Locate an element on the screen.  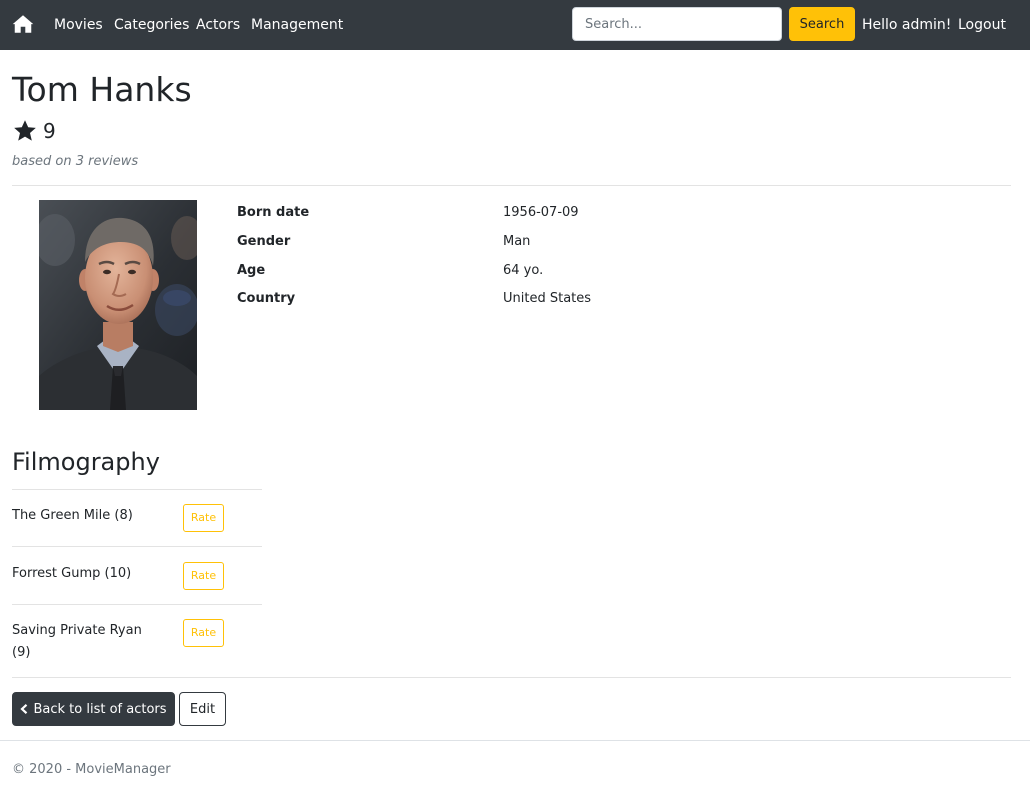
back-label: Back to list of actors is located at coordinates (100, 709).